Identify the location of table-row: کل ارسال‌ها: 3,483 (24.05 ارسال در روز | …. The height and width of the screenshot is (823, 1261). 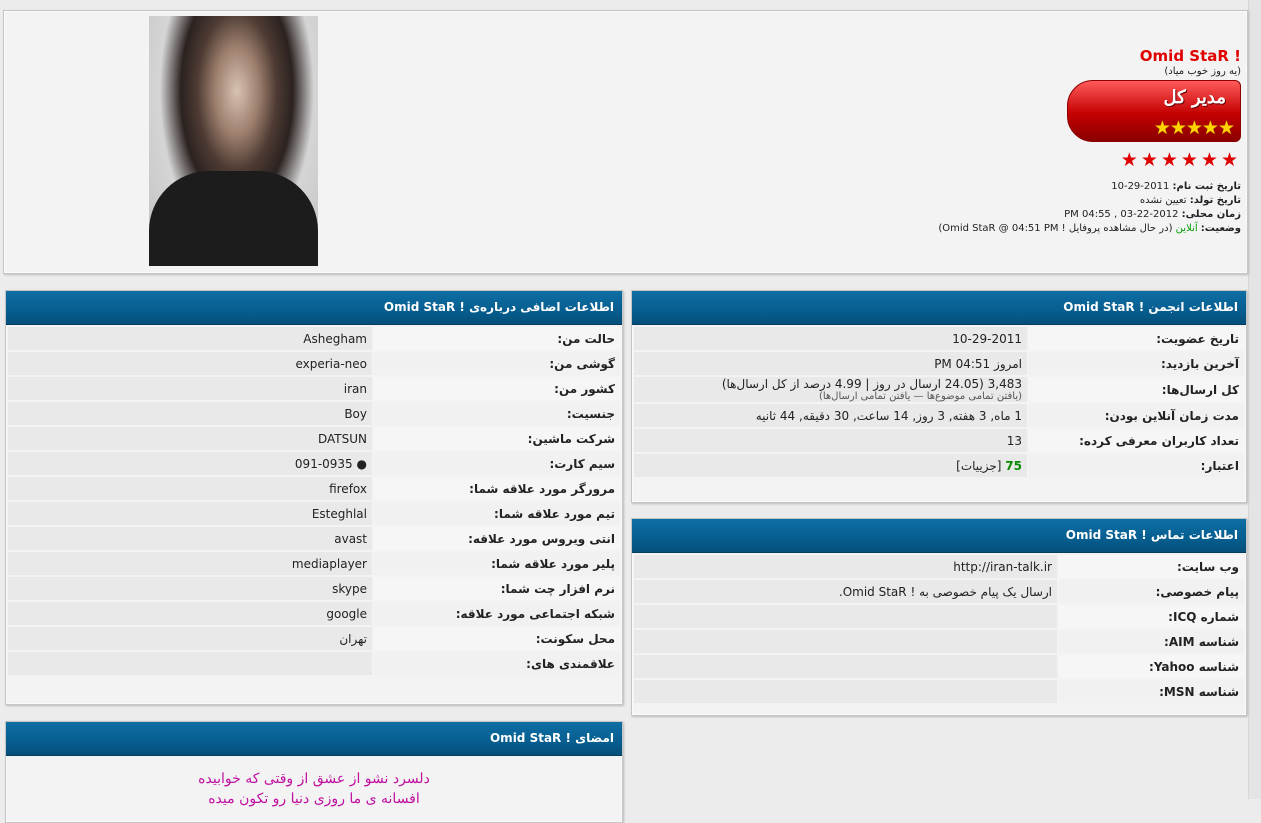
(939, 389).